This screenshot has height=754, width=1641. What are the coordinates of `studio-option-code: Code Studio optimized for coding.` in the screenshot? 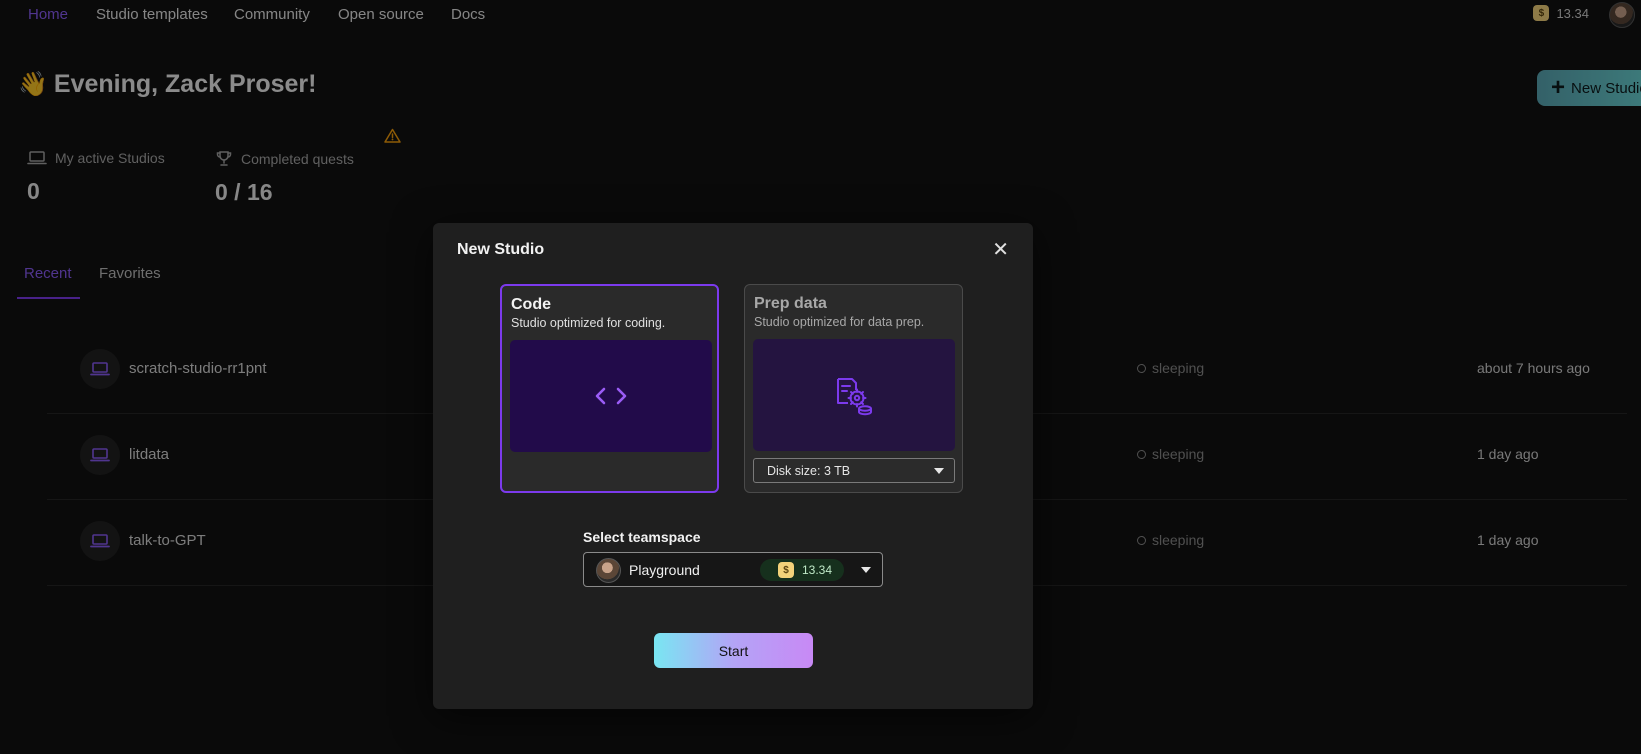 It's located at (609, 388).